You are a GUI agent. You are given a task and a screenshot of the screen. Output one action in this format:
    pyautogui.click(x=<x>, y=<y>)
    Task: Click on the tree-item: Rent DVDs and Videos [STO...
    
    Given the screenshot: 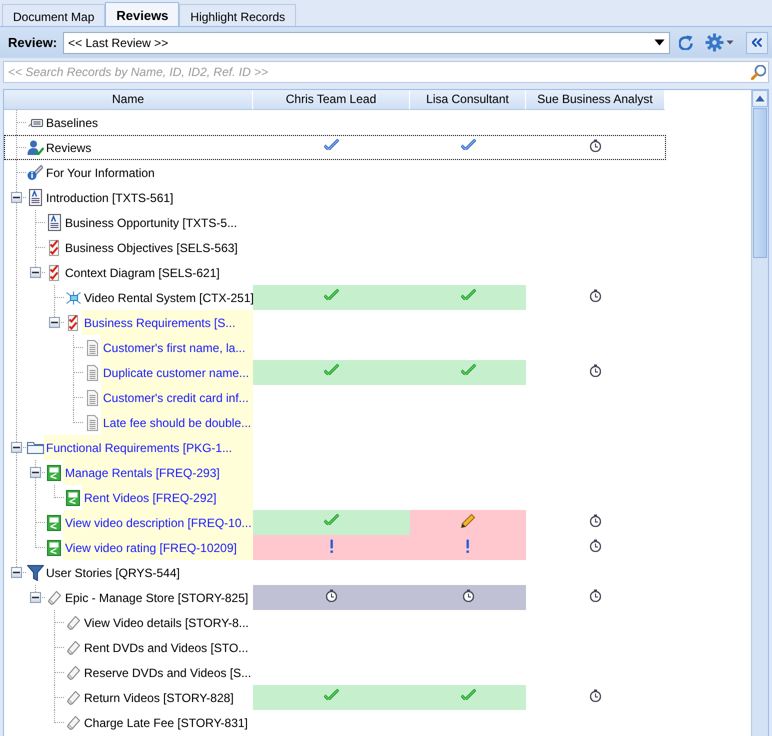 What is the action you would take?
    pyautogui.click(x=167, y=647)
    